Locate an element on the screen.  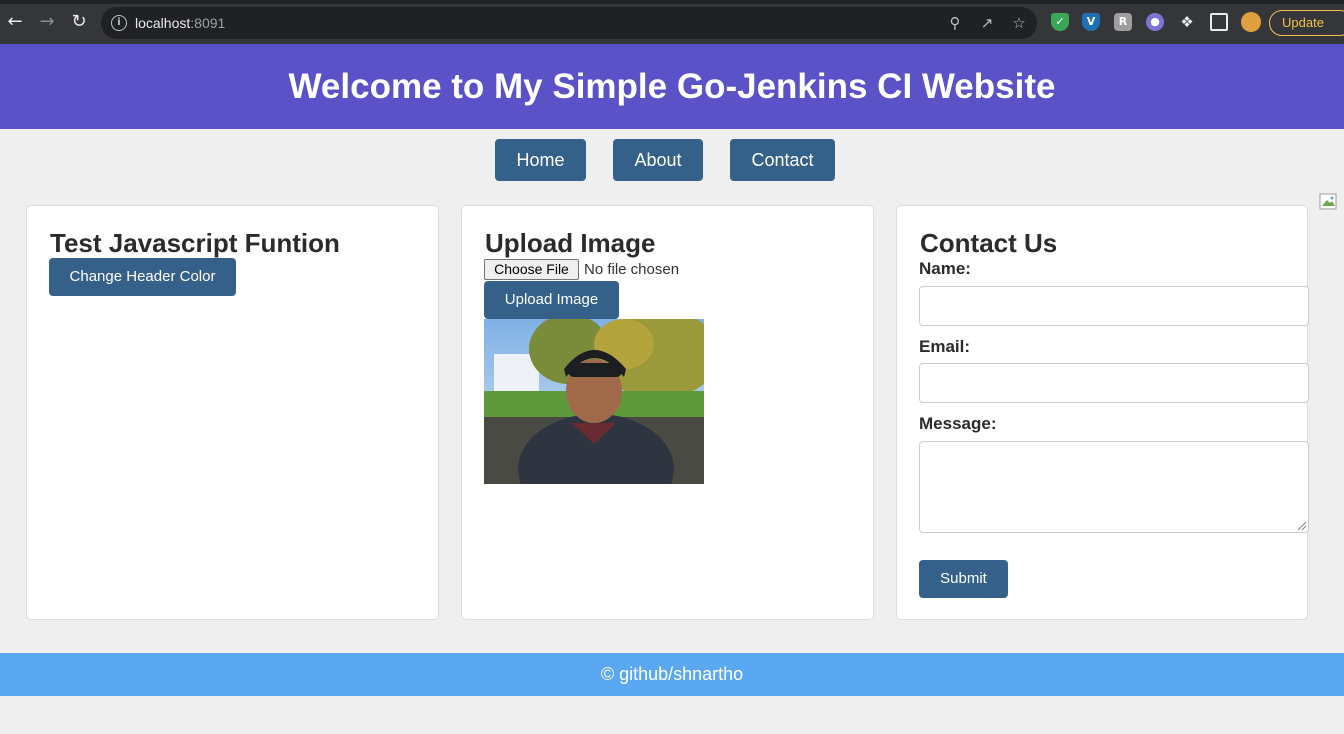
message-label: Message: is located at coordinates (958, 423).